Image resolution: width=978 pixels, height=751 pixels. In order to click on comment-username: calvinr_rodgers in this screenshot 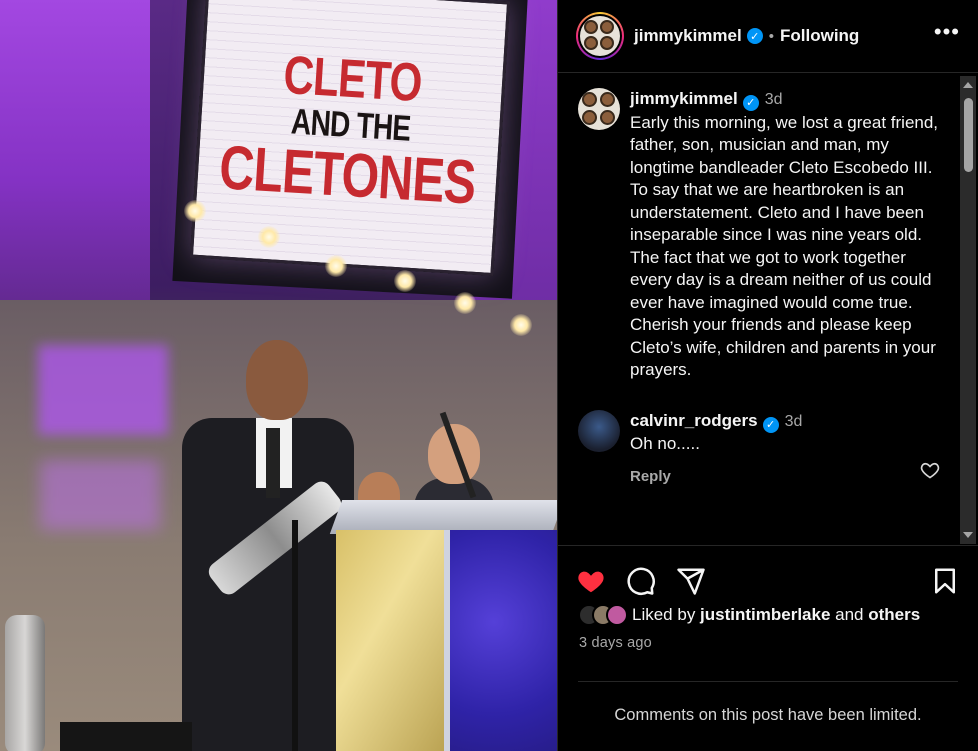, I will do `click(694, 420)`.